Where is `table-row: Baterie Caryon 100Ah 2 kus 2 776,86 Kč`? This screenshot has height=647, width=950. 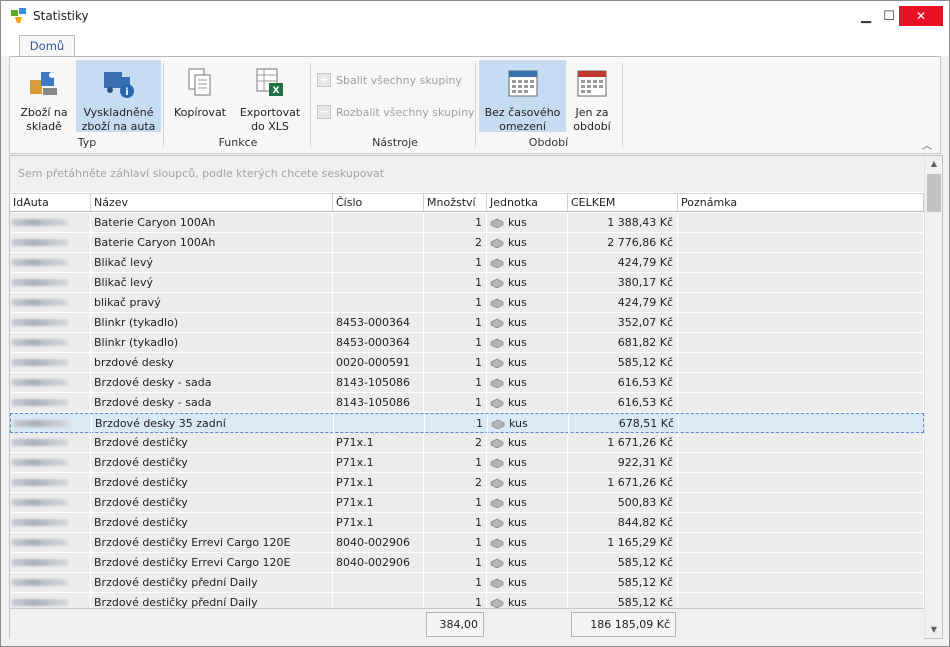
table-row: Baterie Caryon 100Ah 2 kus 2 776,86 Kč is located at coordinates (467, 243).